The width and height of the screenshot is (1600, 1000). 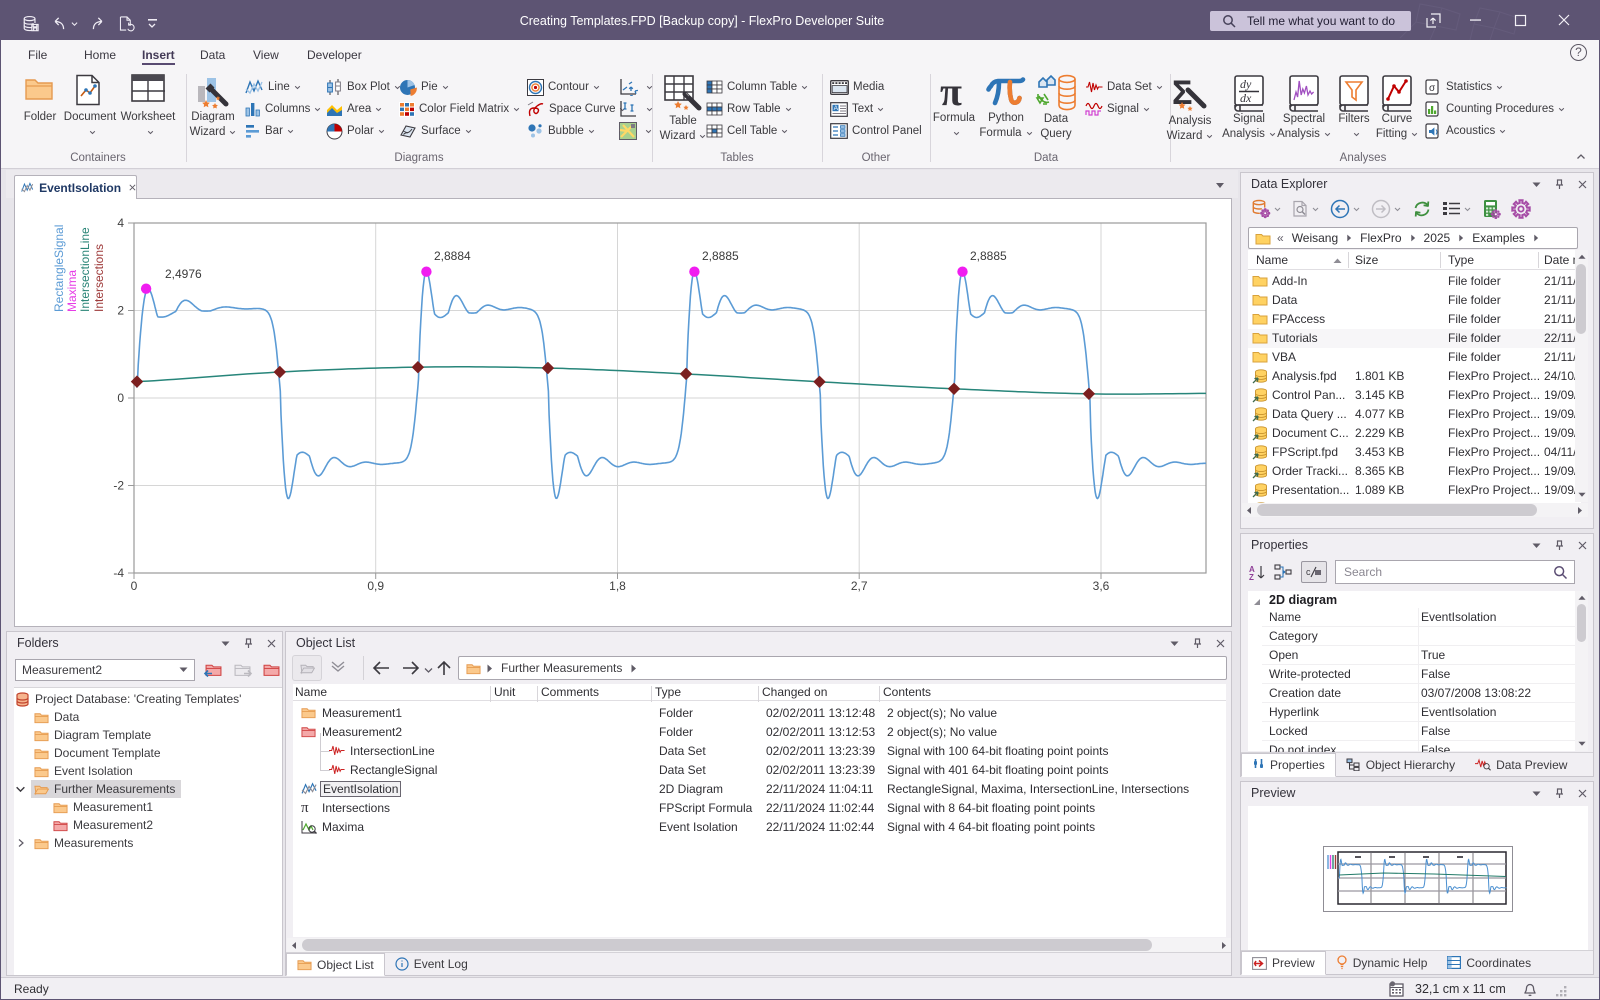 What do you see at coordinates (85, 269) in the screenshot?
I see `svg-text: IntersectionLine` at bounding box center [85, 269].